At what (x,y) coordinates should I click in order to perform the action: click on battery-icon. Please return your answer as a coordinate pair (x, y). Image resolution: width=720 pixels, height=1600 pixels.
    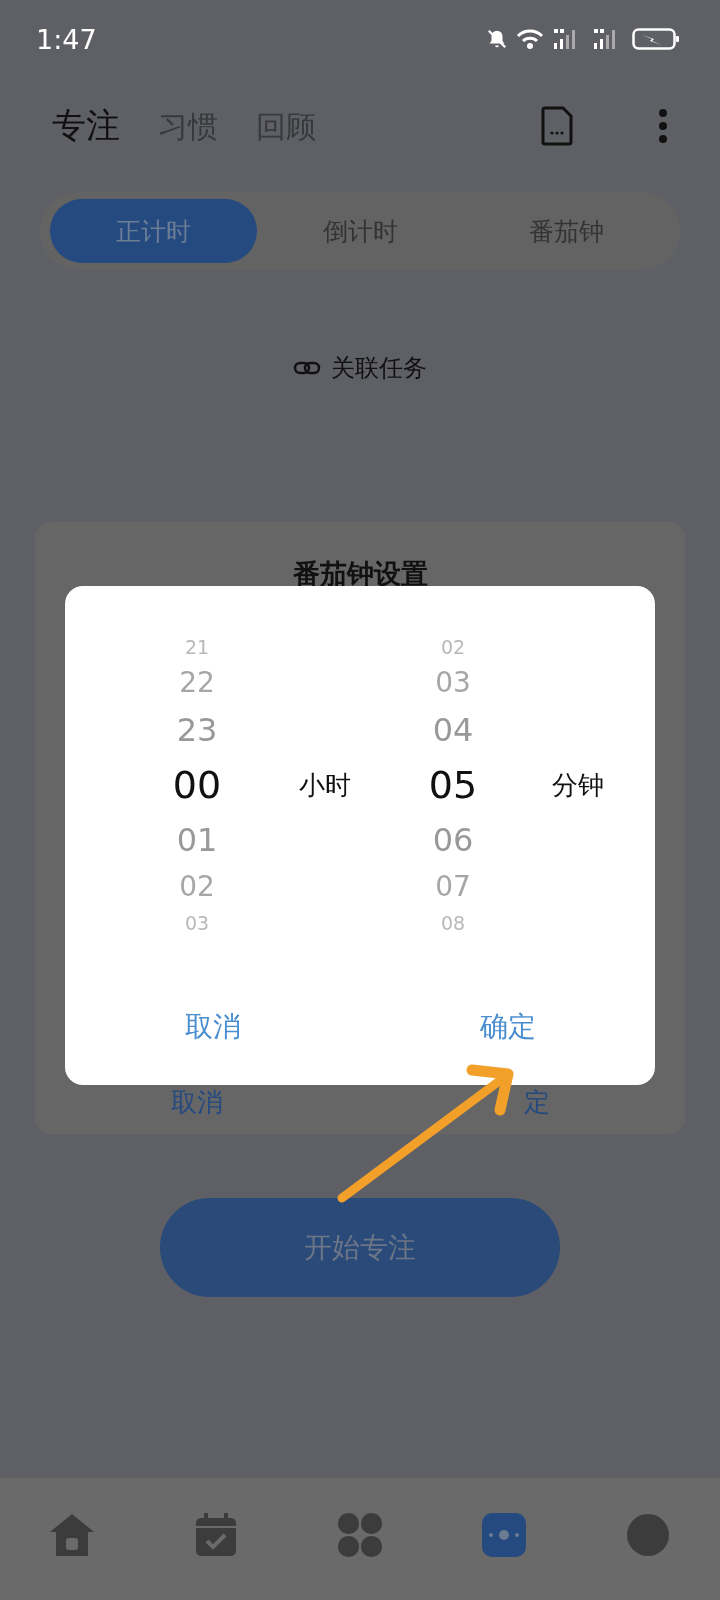
    Looking at the image, I should click on (656, 39).